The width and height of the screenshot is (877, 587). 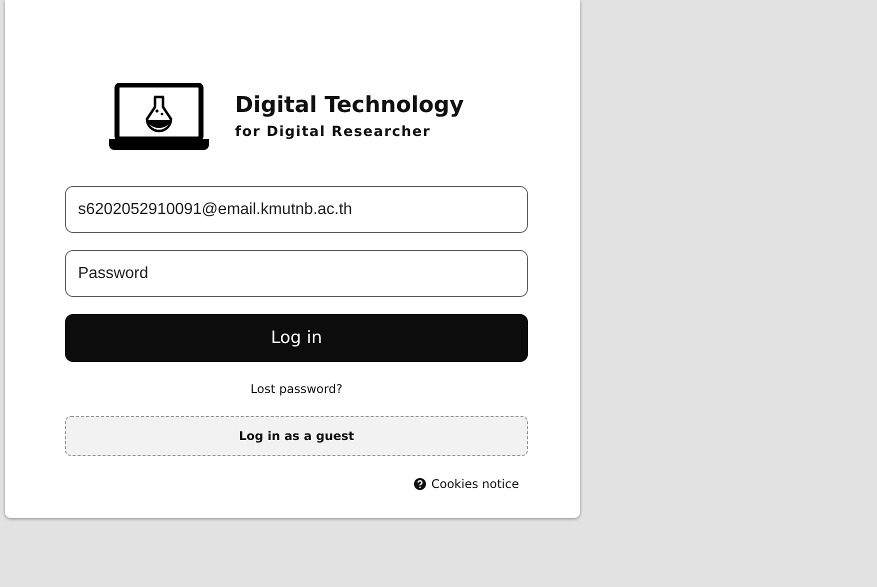 I want to click on login-button: Log in, so click(x=296, y=338).